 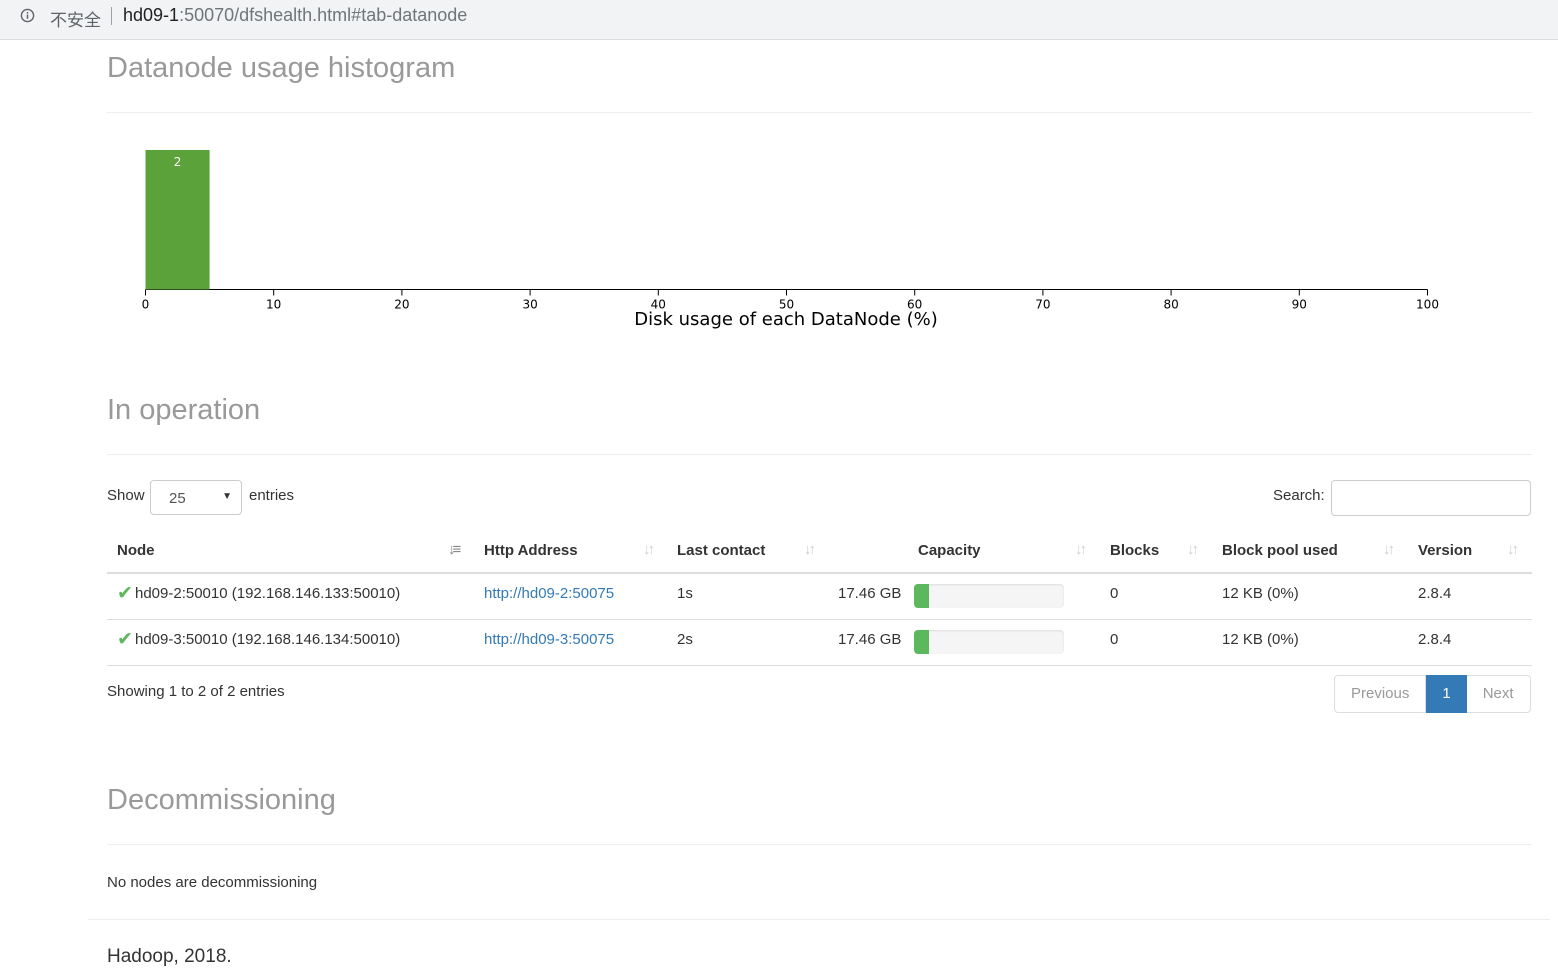 I want to click on entries-label: entries, so click(x=272, y=495).